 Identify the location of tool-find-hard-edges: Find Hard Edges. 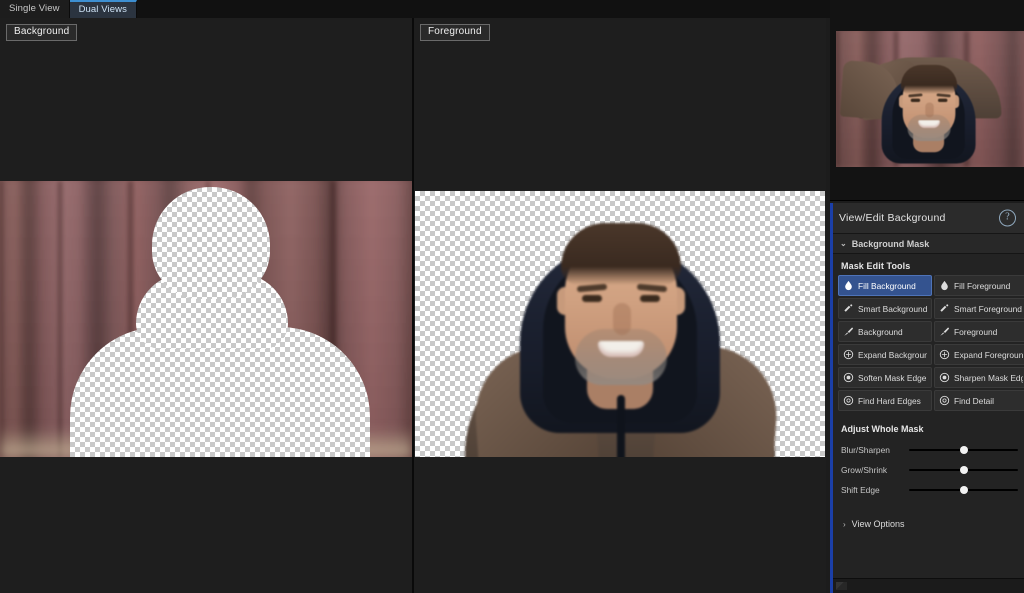
(885, 400).